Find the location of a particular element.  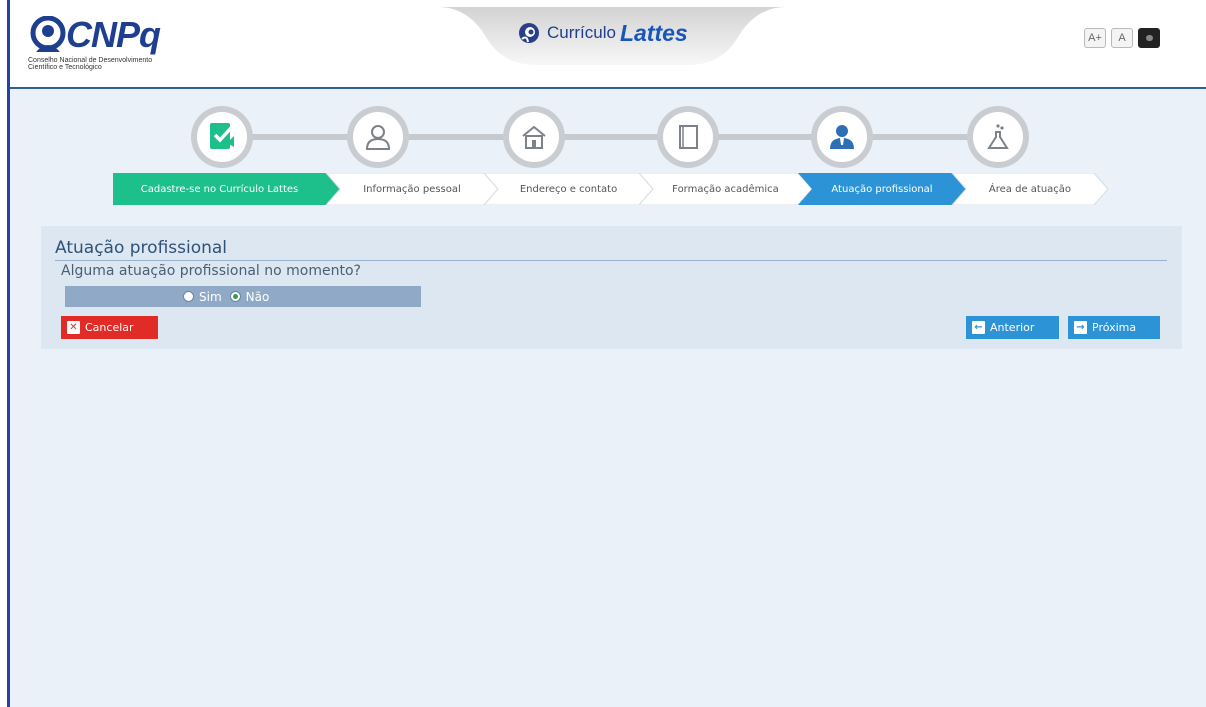

step-informacao-pessoal: Informação pessoal is located at coordinates (412, 189).